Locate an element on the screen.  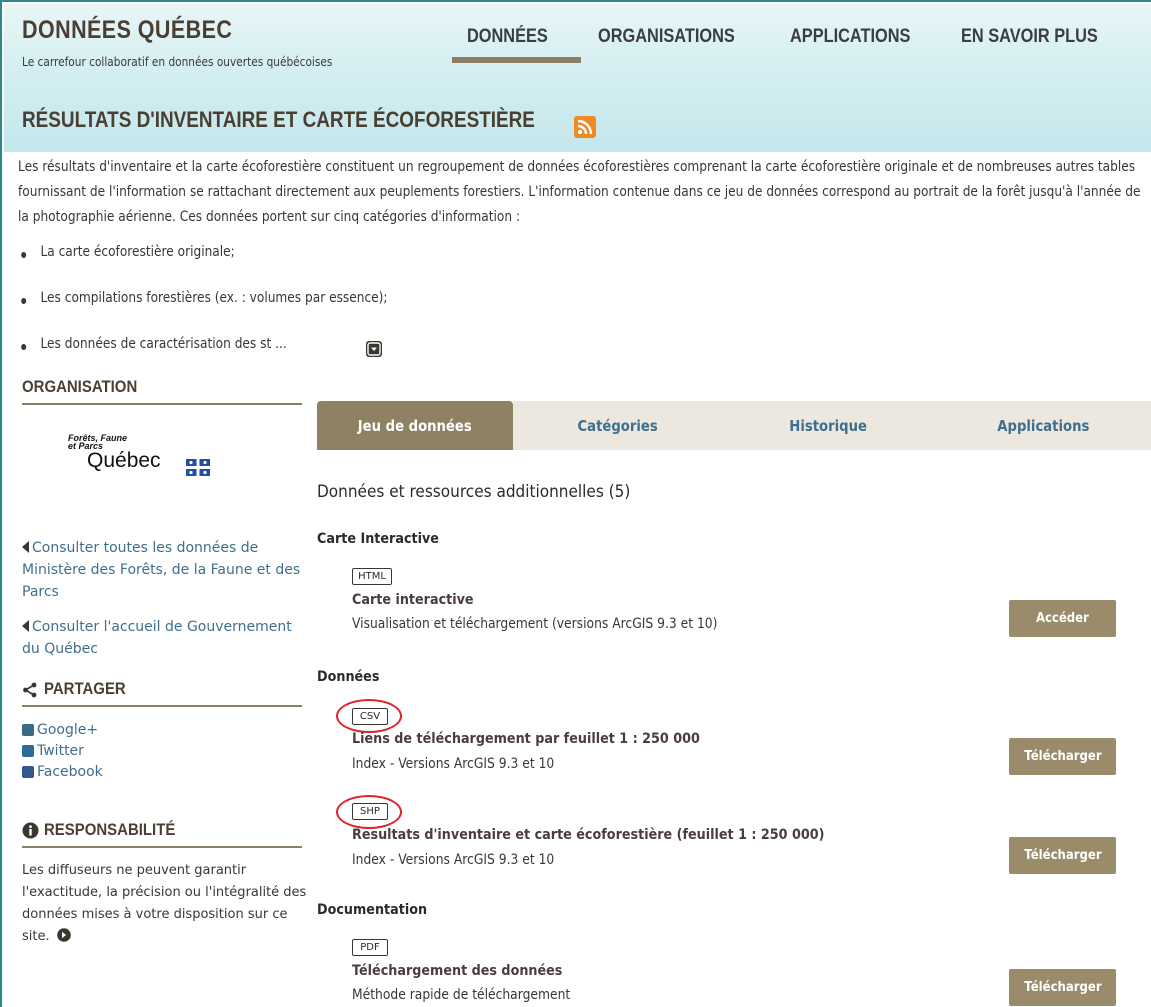
expand-down-icon is located at coordinates (374, 349).